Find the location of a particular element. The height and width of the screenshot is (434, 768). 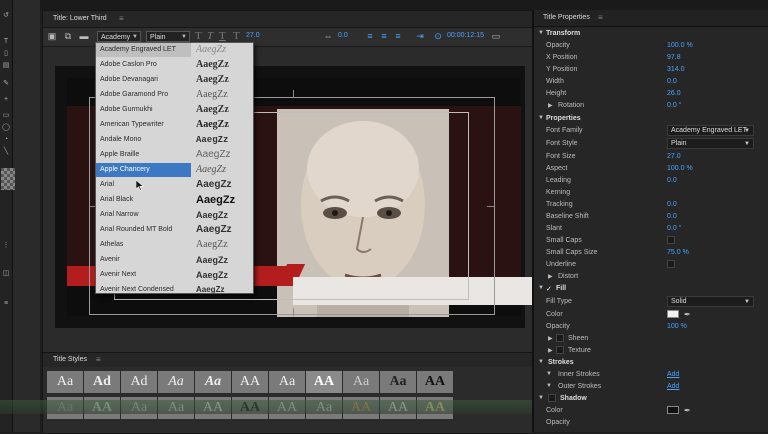

font-option-selected: Apple Chancery is located at coordinates (143, 170).